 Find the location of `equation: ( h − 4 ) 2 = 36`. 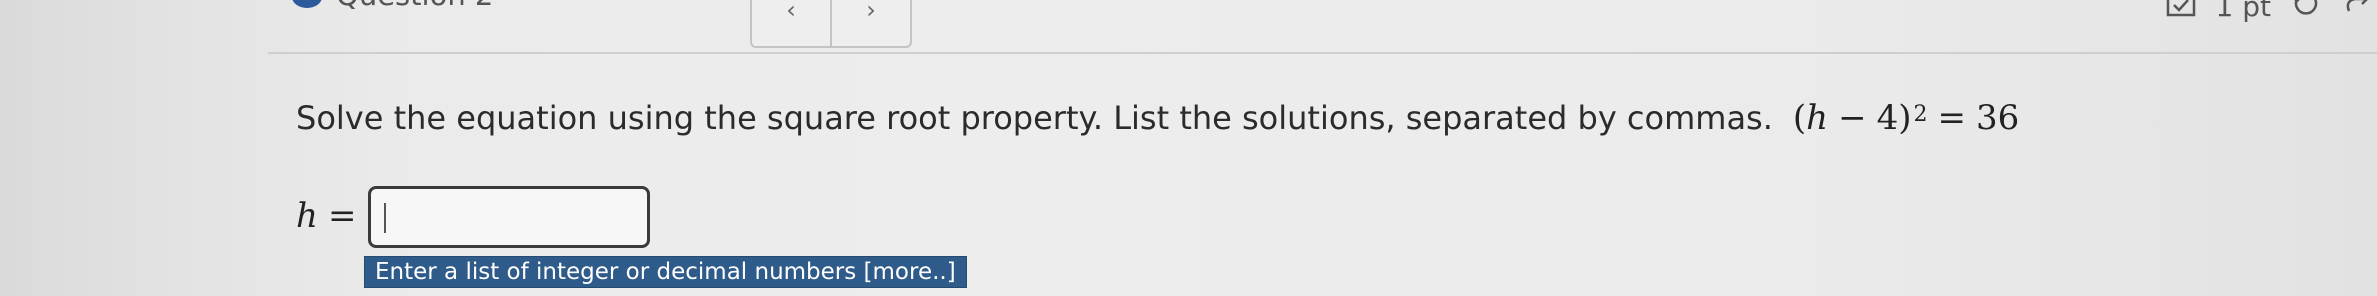

equation: ( h − 4 ) 2 = 36 is located at coordinates (1906, 118).